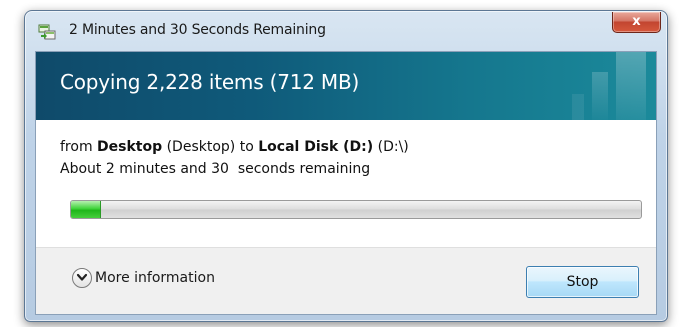 This screenshot has width=694, height=327. Describe the element at coordinates (316, 147) in the screenshot. I see `destination-name: Local Disk (D:)` at that location.